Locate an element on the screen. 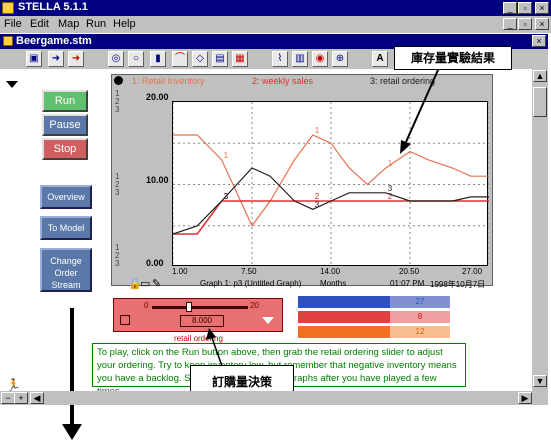 This screenshot has width=551, height=440. x-tick-label: 27.00 is located at coordinates (472, 271).